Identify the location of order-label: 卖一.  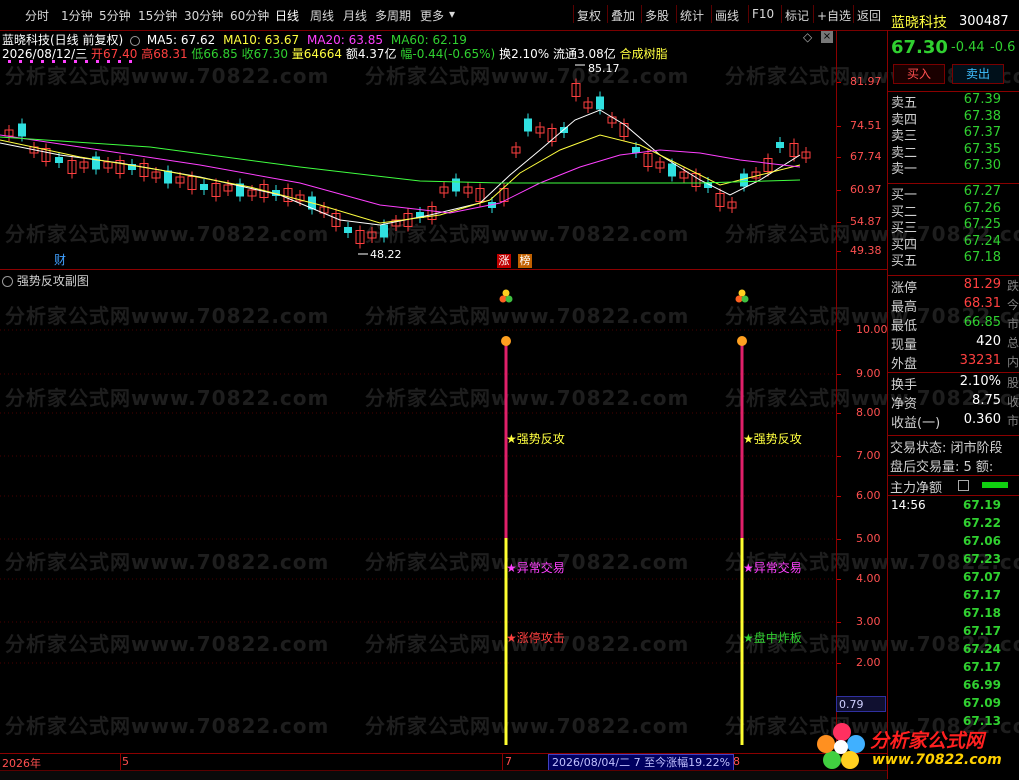
(904, 169).